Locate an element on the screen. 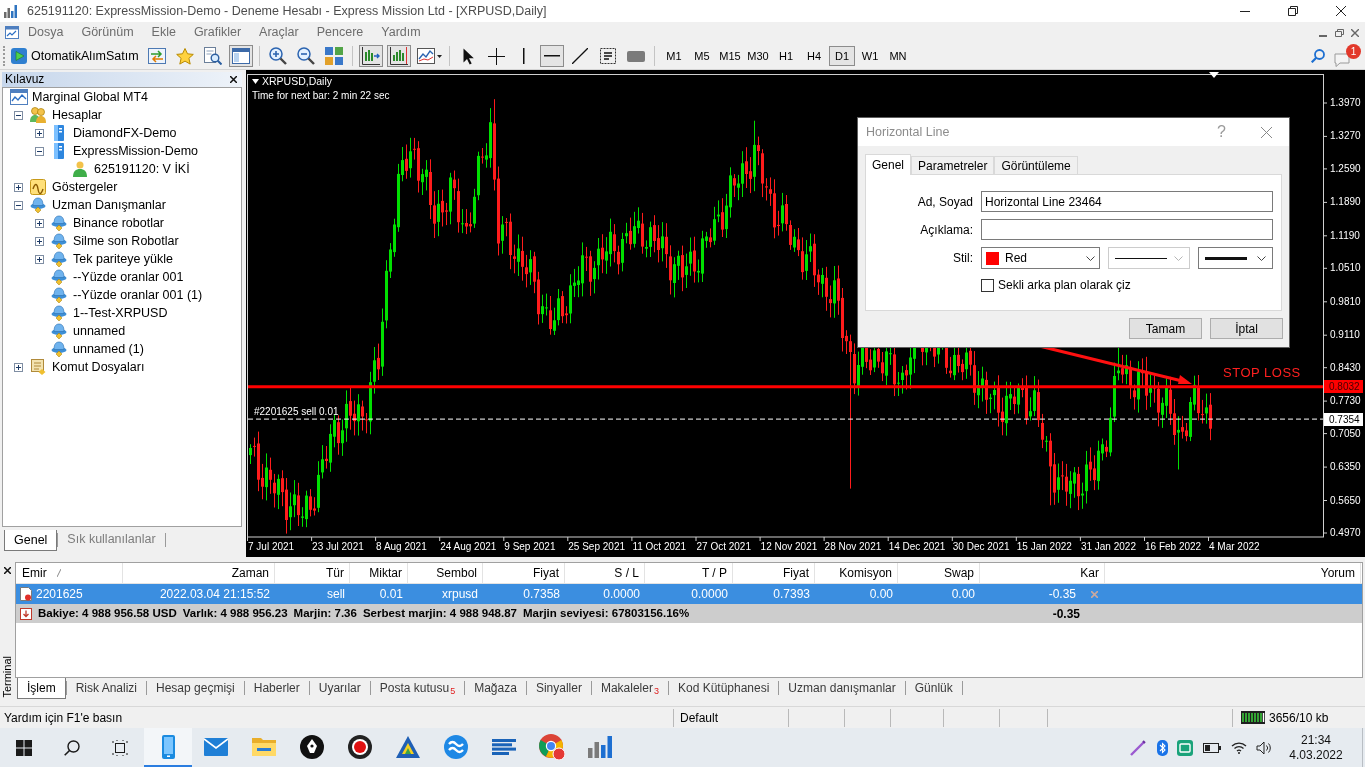 This screenshot has width=1365, height=767. column-header: Zaman is located at coordinates (199, 573).